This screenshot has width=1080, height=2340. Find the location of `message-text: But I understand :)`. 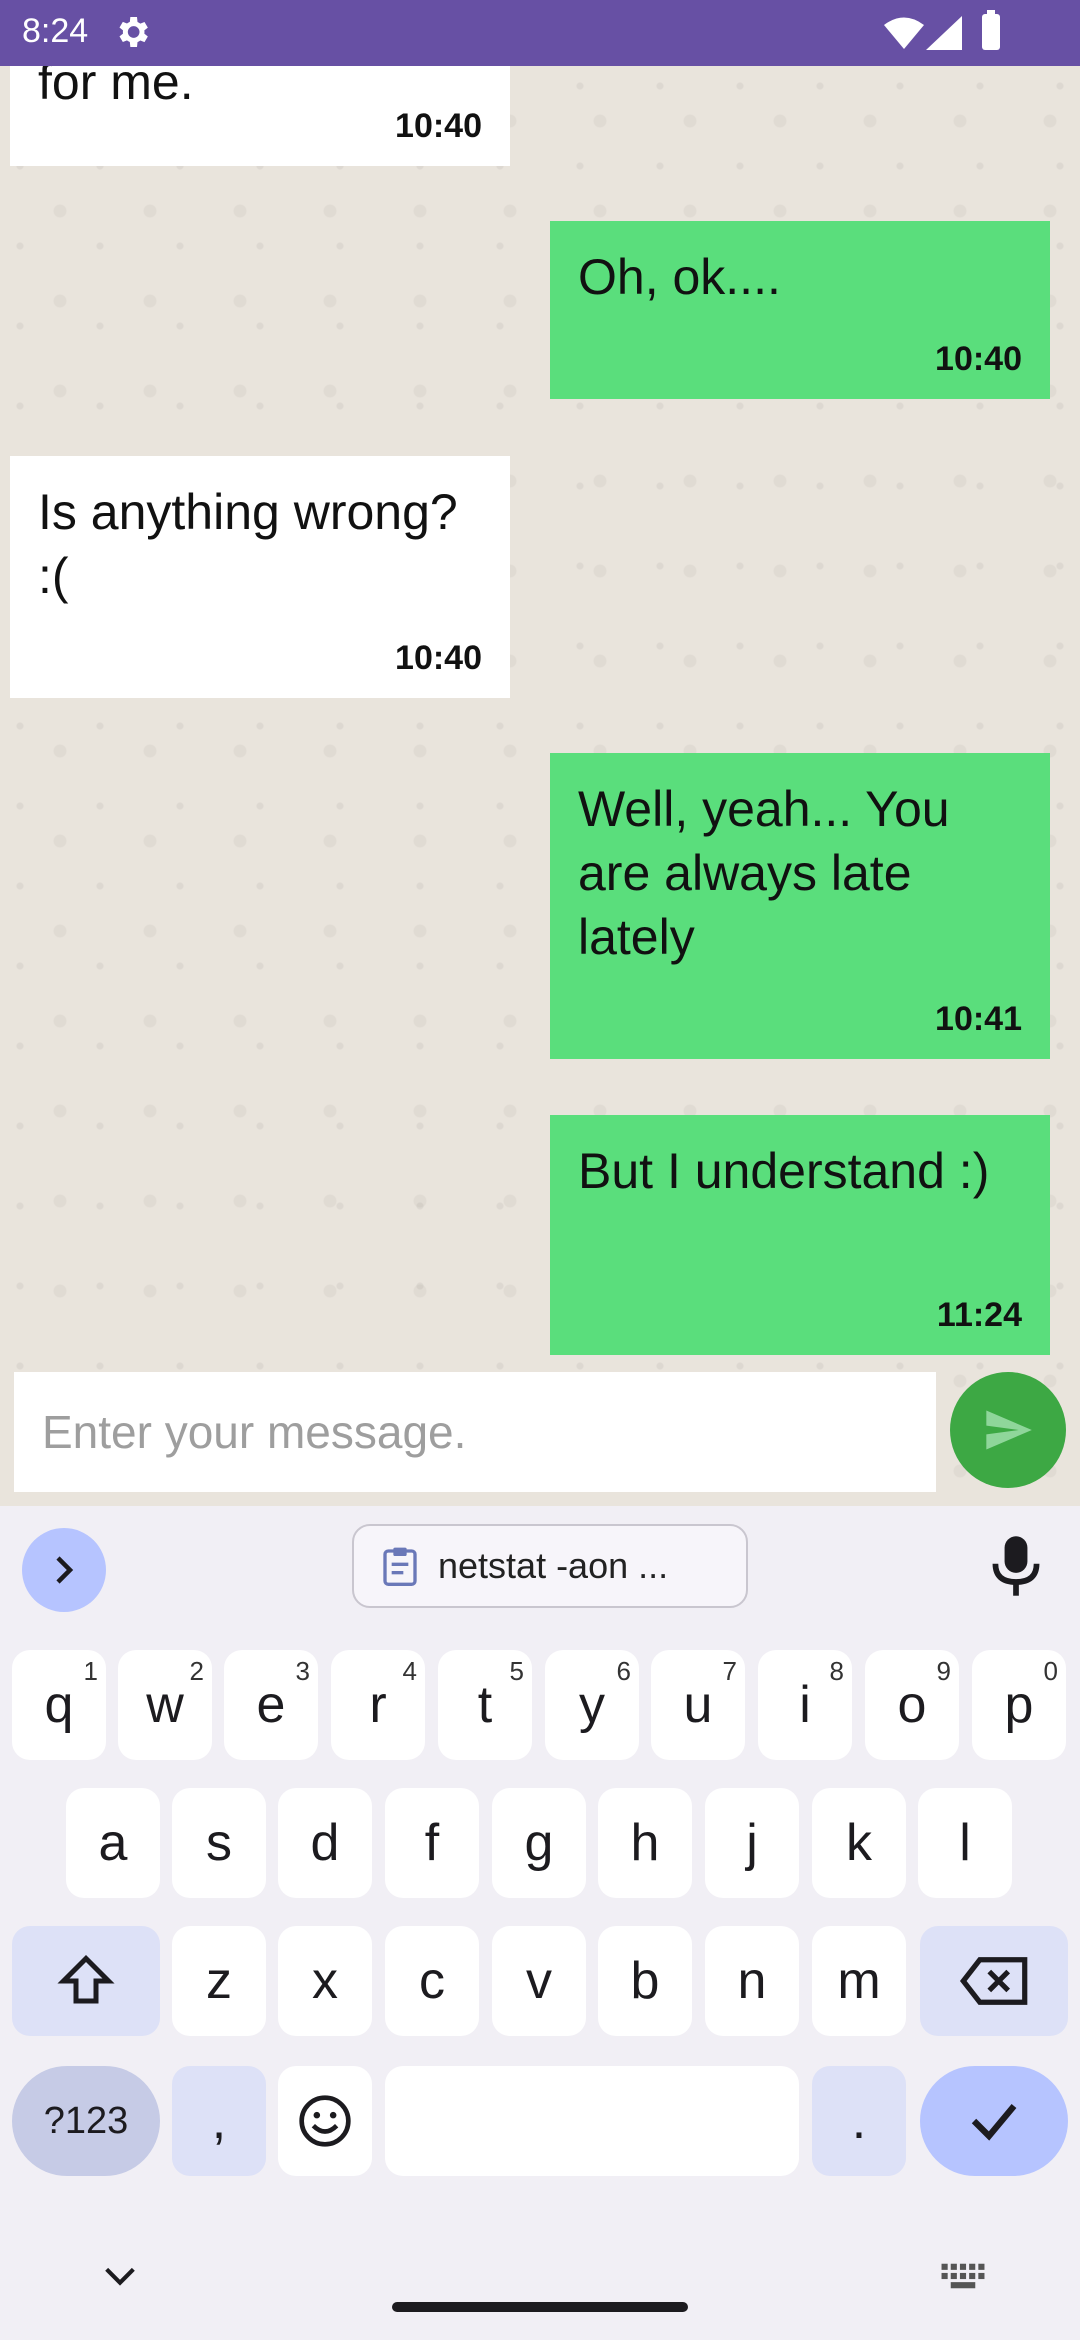

message-text: But I understand :) is located at coordinates (784, 1171).